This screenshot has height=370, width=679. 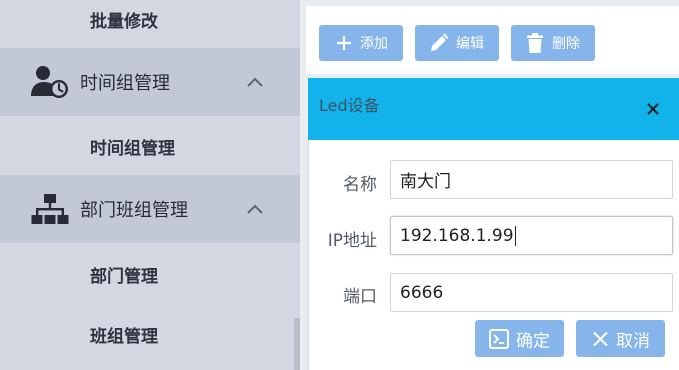 I want to click on sidebar-group-dept-team: 部门班组管理, so click(x=150, y=209).